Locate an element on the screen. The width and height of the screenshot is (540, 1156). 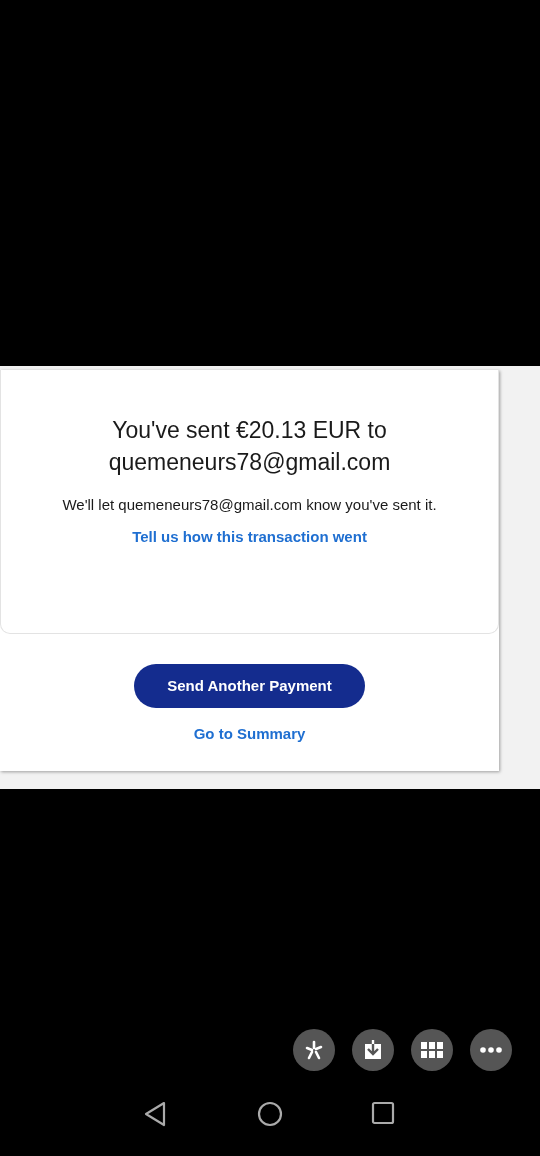
more-icon is located at coordinates (491, 1050).